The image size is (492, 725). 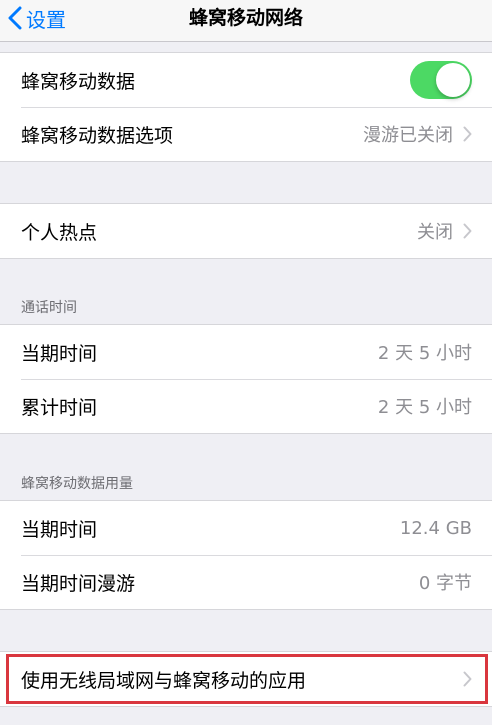 I want to click on personal-hotspot-value: 关闭, so click(x=435, y=232).